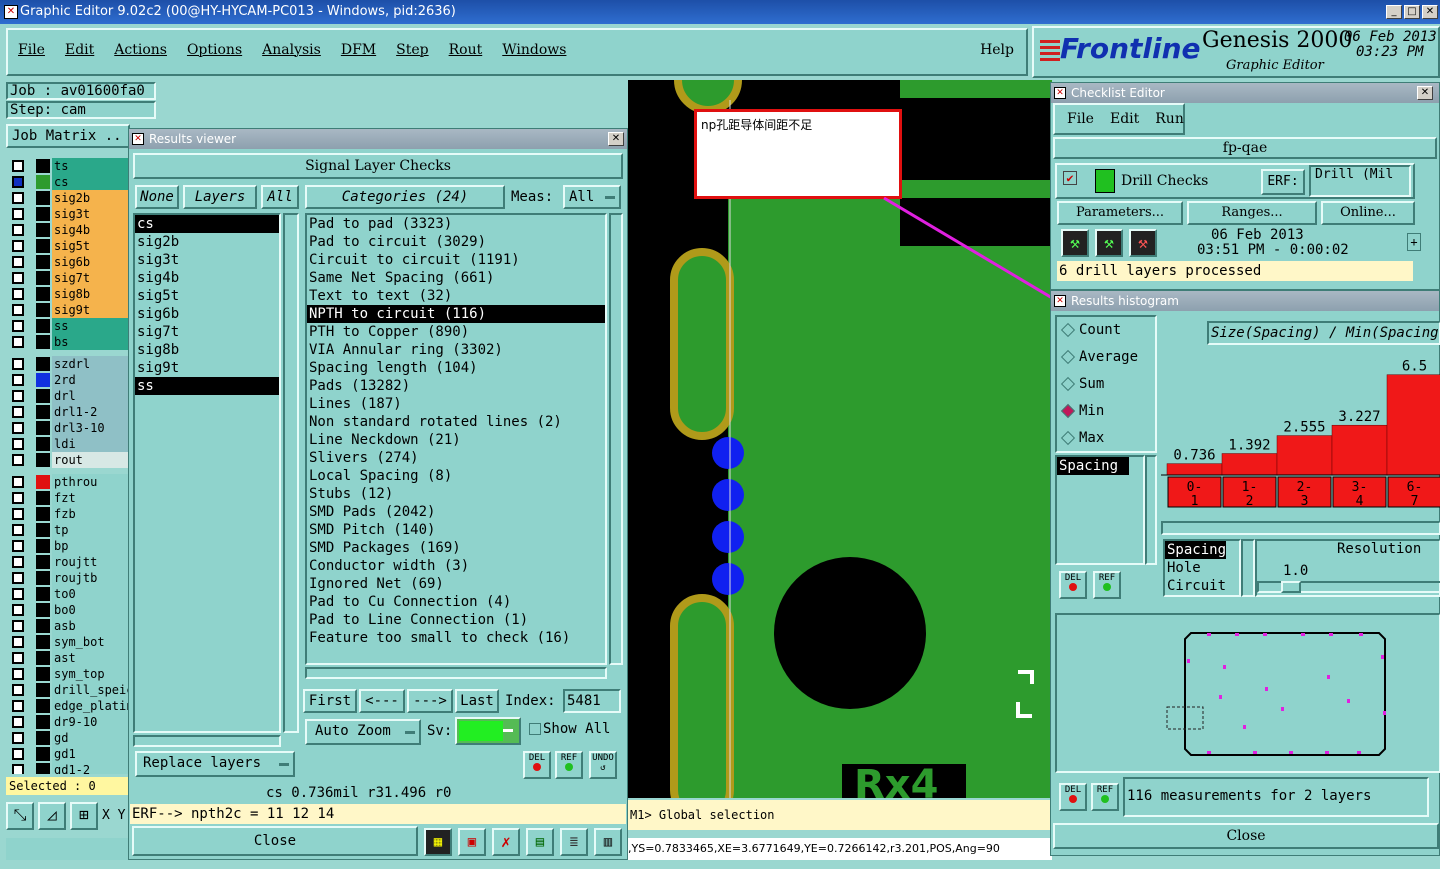 The height and width of the screenshot is (869, 1440). Describe the element at coordinates (1360, 181) in the screenshot. I see `erf-value: Drill (Mil` at that location.